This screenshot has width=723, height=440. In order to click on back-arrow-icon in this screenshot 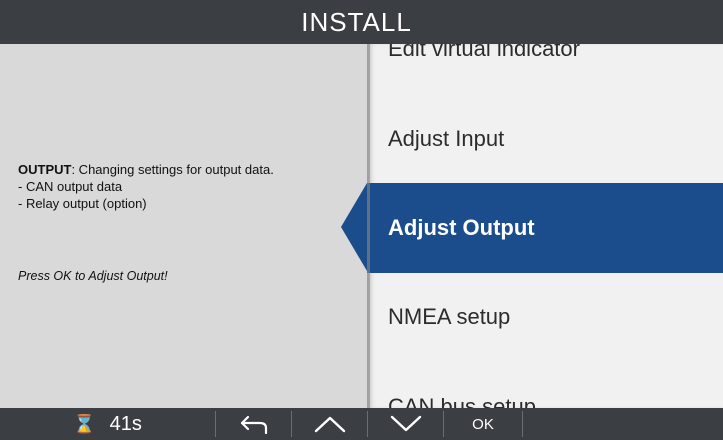, I will do `click(253, 424)`.